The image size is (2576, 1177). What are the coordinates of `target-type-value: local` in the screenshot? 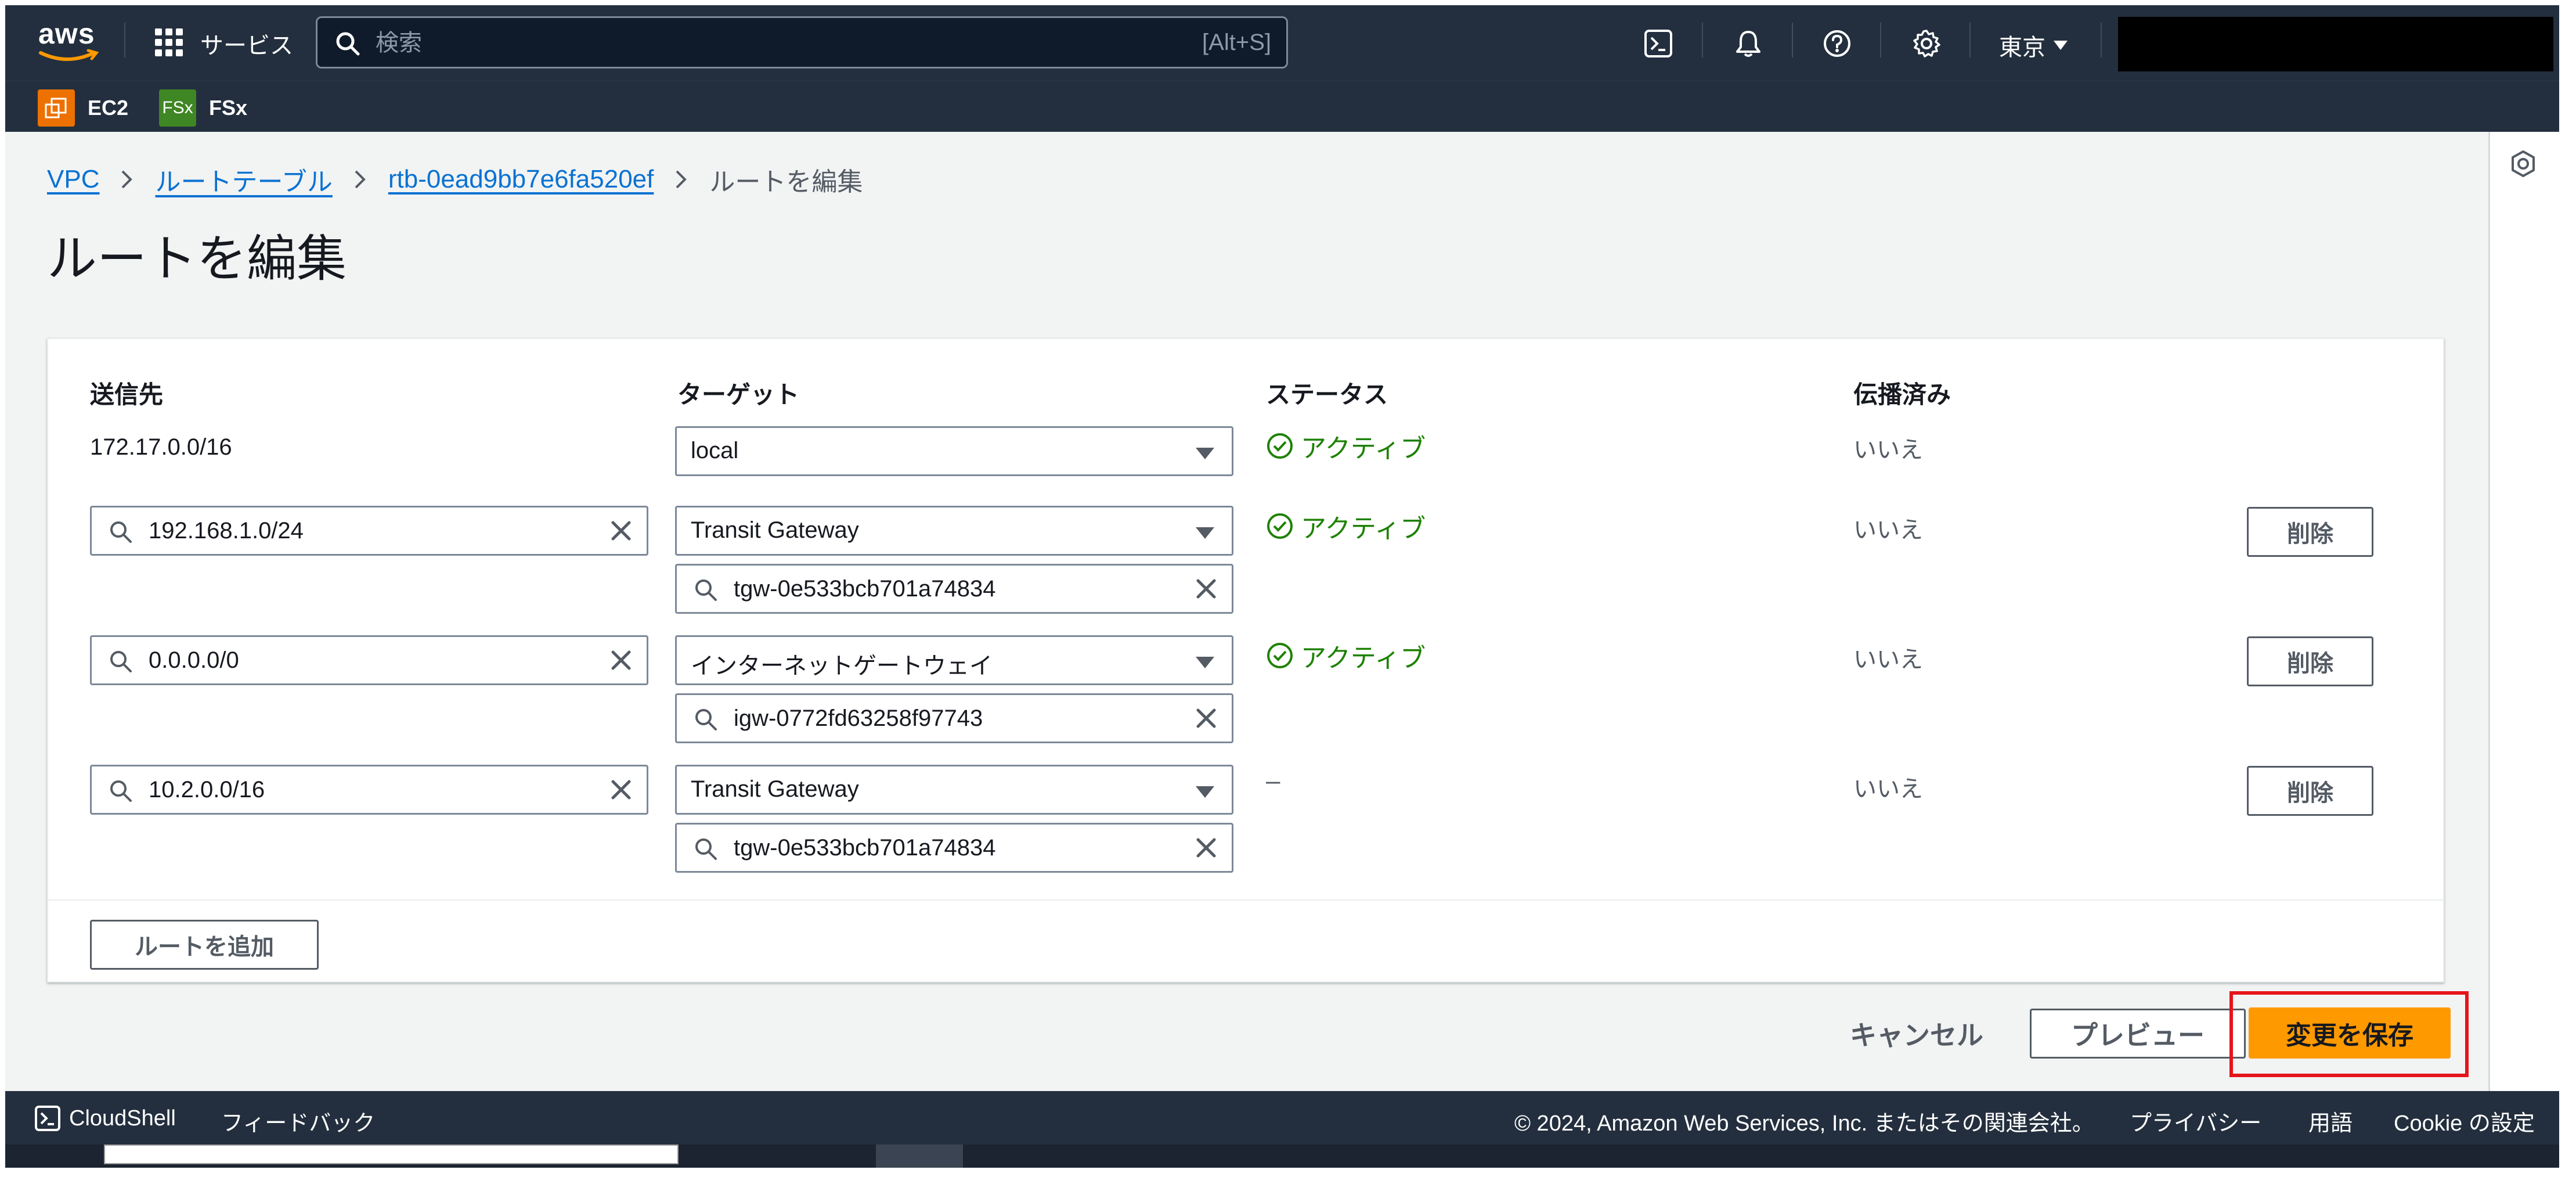 It's located at (715, 450).